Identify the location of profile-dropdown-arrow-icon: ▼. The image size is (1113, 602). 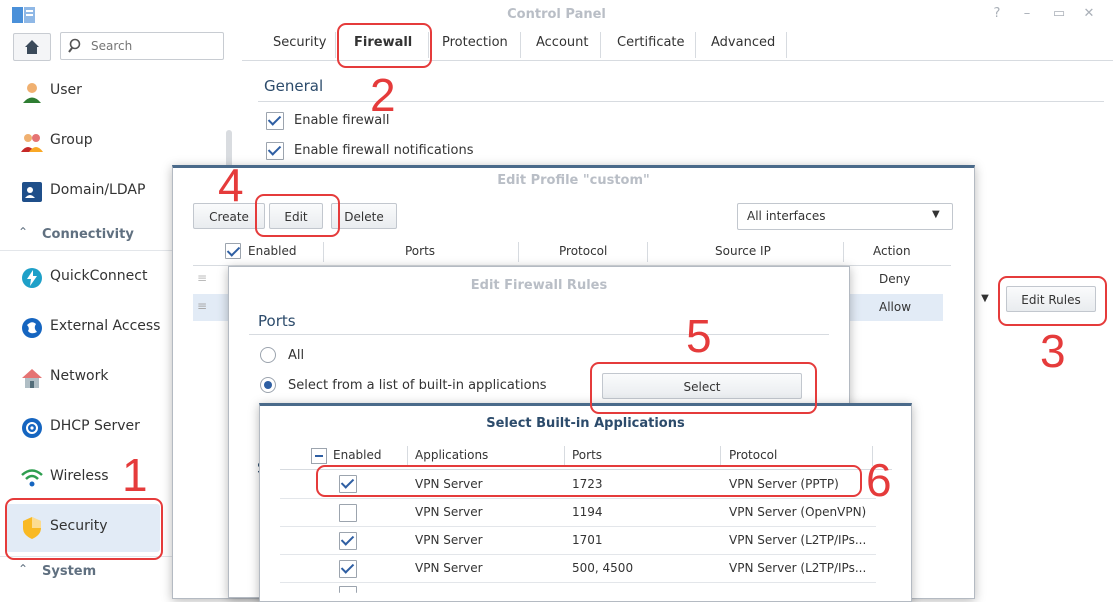
(985, 299).